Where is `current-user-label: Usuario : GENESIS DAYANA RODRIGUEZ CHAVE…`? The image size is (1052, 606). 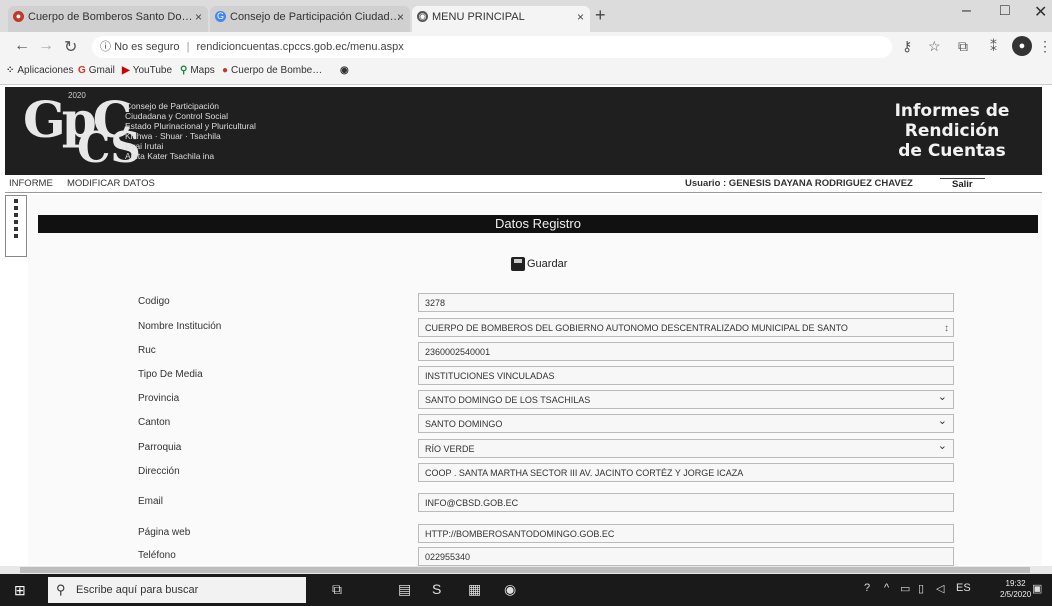 current-user-label: Usuario : GENESIS DAYANA RODRIGUEZ CHAVE… is located at coordinates (799, 183).